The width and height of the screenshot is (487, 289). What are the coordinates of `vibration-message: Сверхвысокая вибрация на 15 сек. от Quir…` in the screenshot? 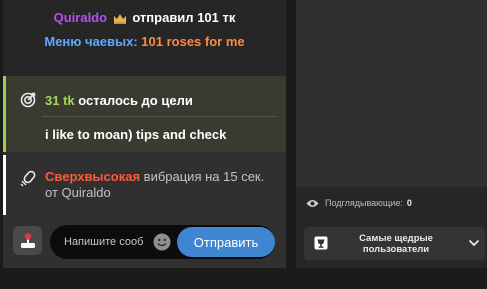 It's located at (144, 185).